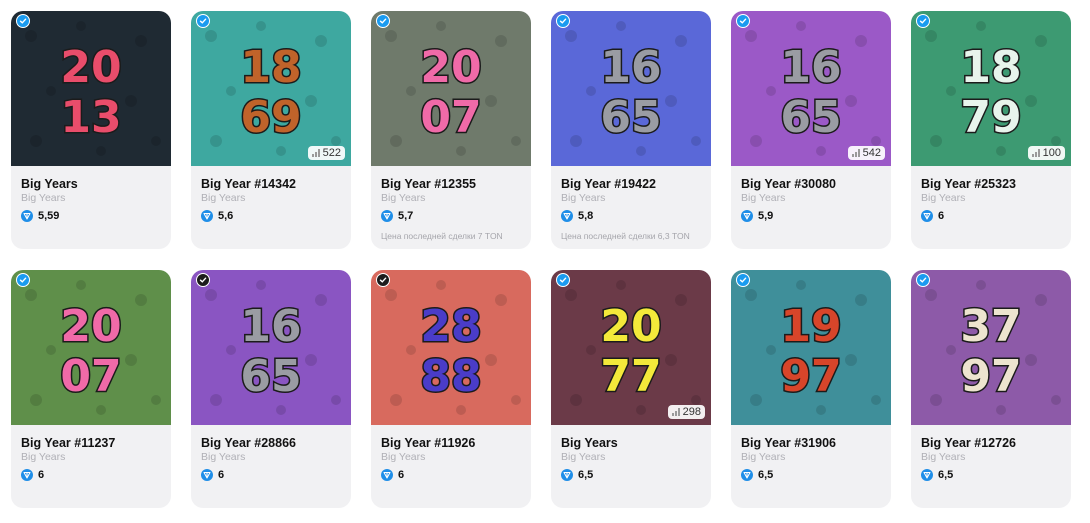  I want to click on nft-artwork: 20 77 298, so click(631, 347).